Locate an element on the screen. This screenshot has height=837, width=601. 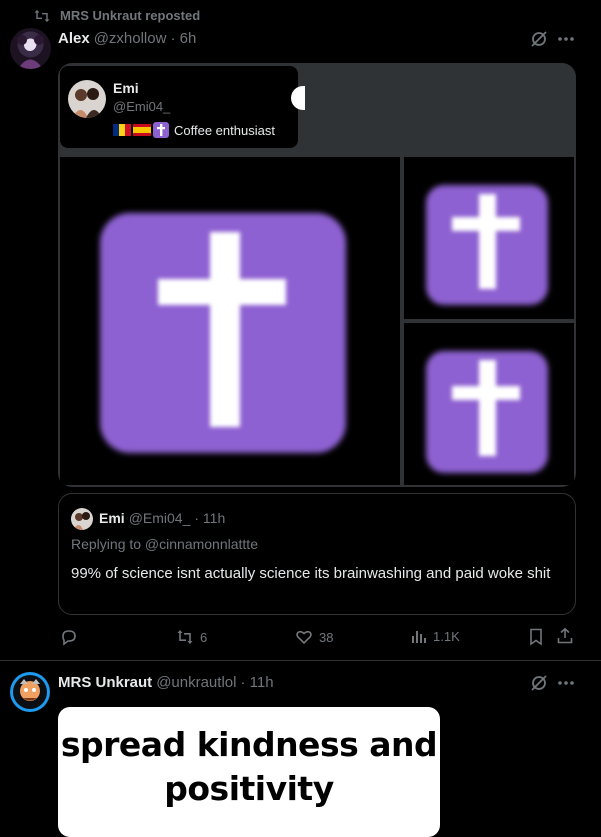
reply-icon is located at coordinates (69, 637).